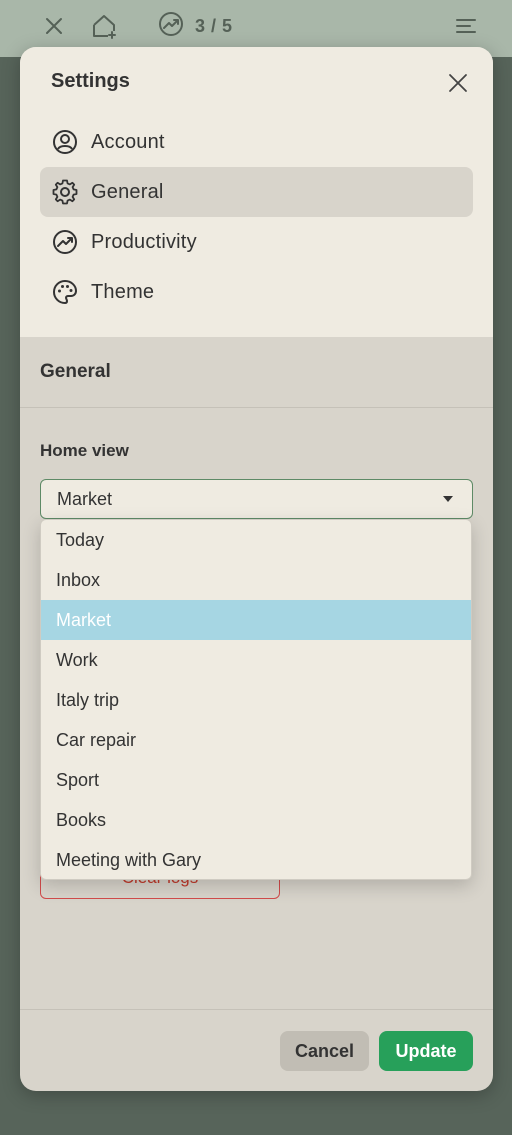 The height and width of the screenshot is (1135, 512). Describe the element at coordinates (144, 241) in the screenshot. I see `nav-item-label: Productivity` at that location.